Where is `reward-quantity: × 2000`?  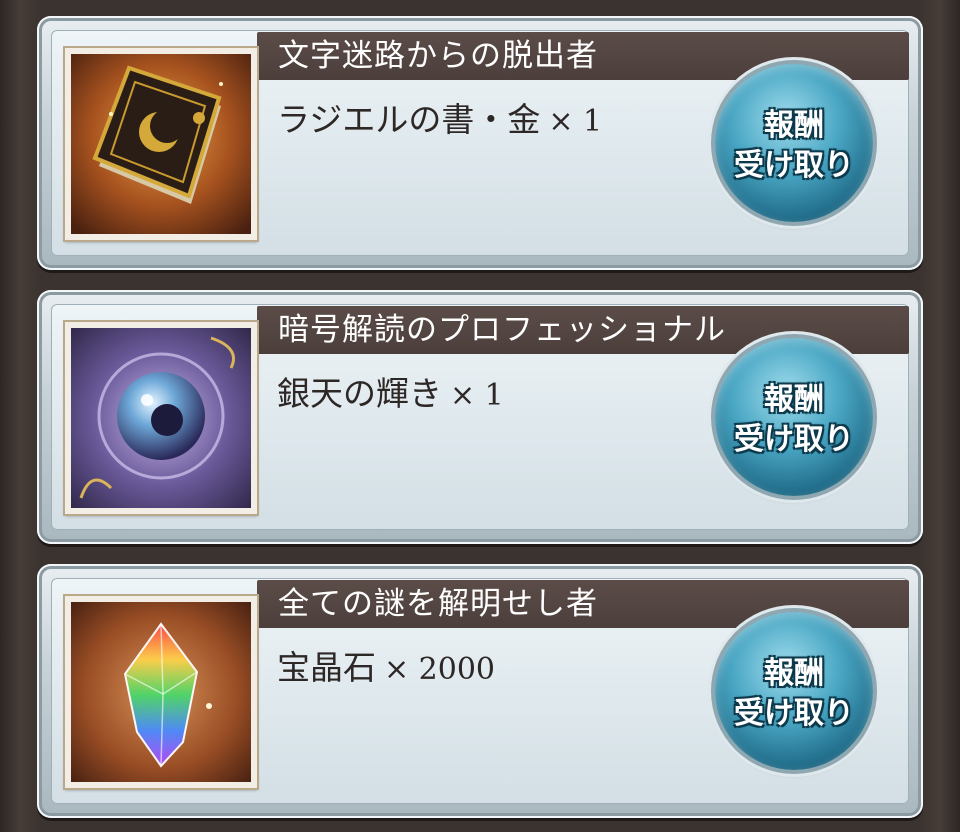
reward-quantity: × 2000 is located at coordinates (440, 669).